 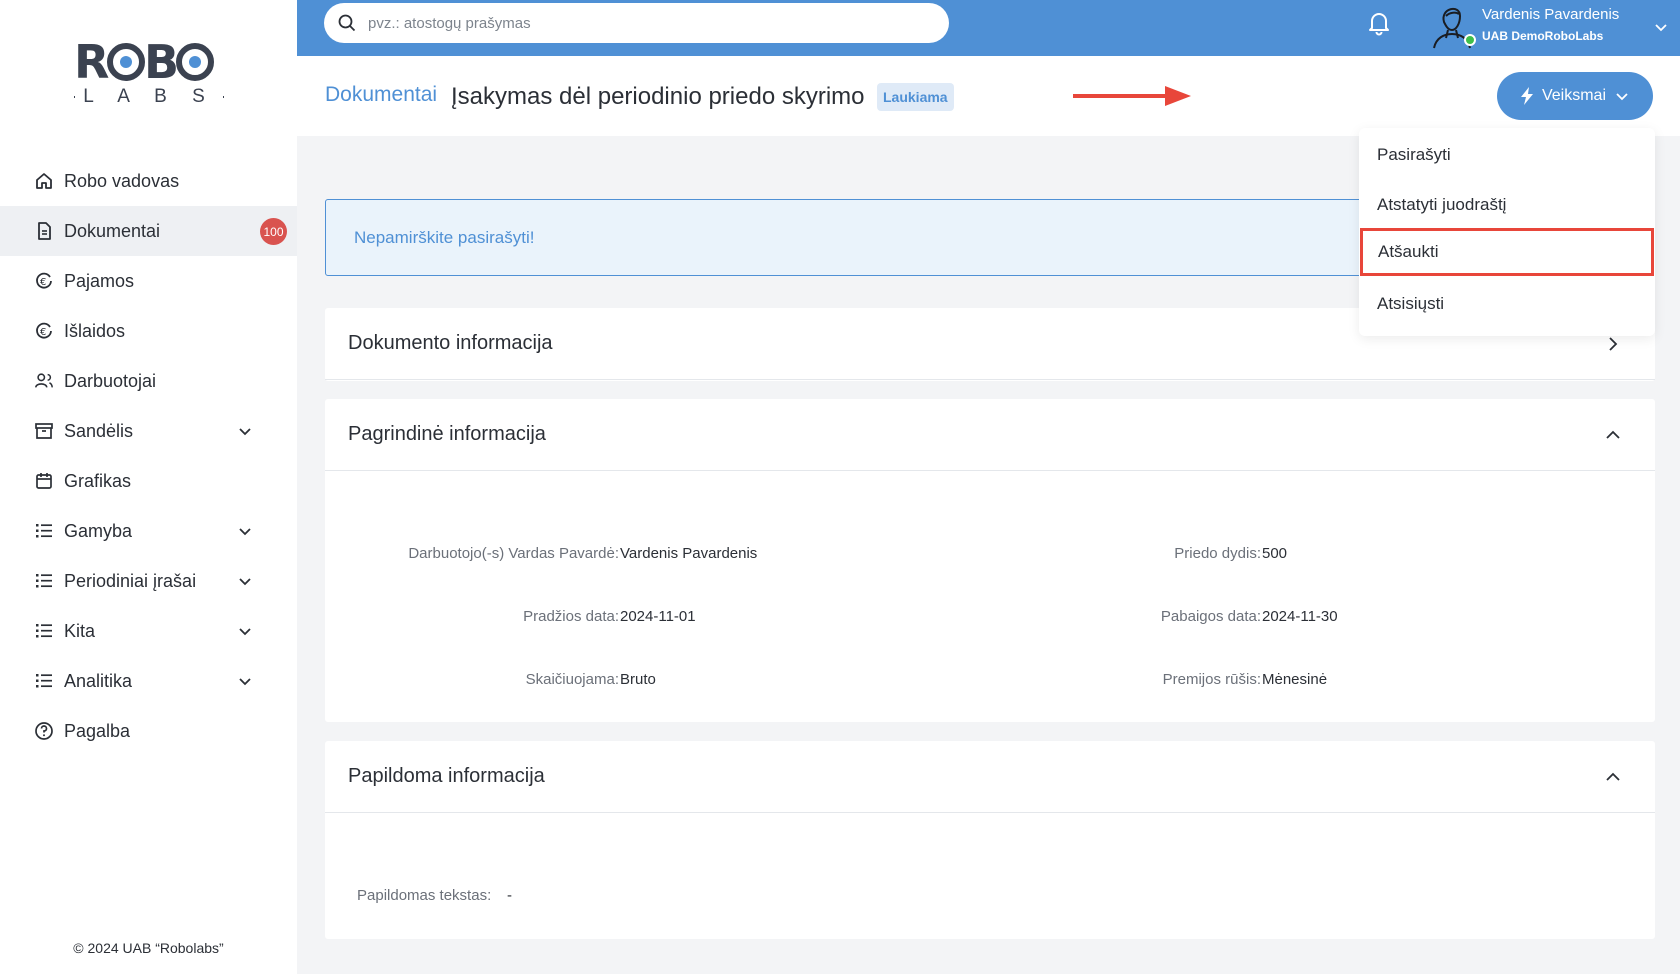 I want to click on actions-button: Veiksmai, so click(x=1575, y=96).